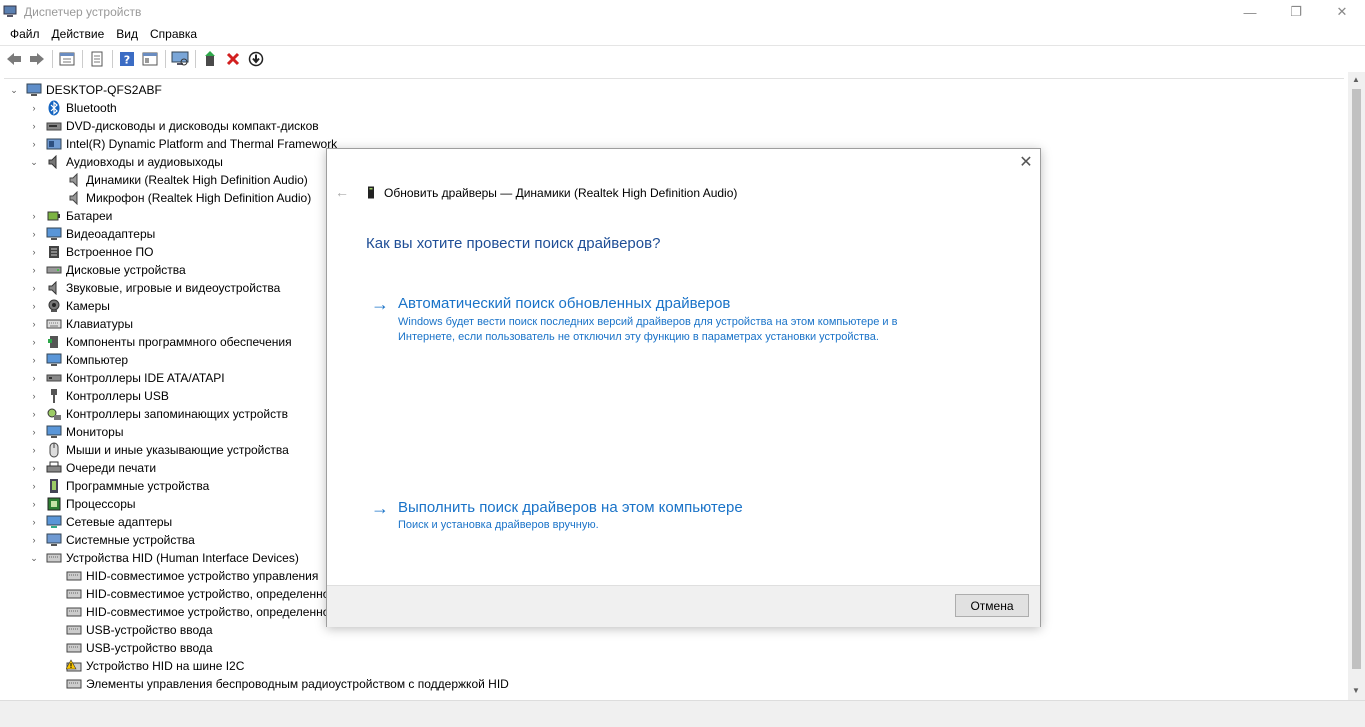 The width and height of the screenshot is (1365, 727). I want to click on help-icon: ?, so click(127, 59).